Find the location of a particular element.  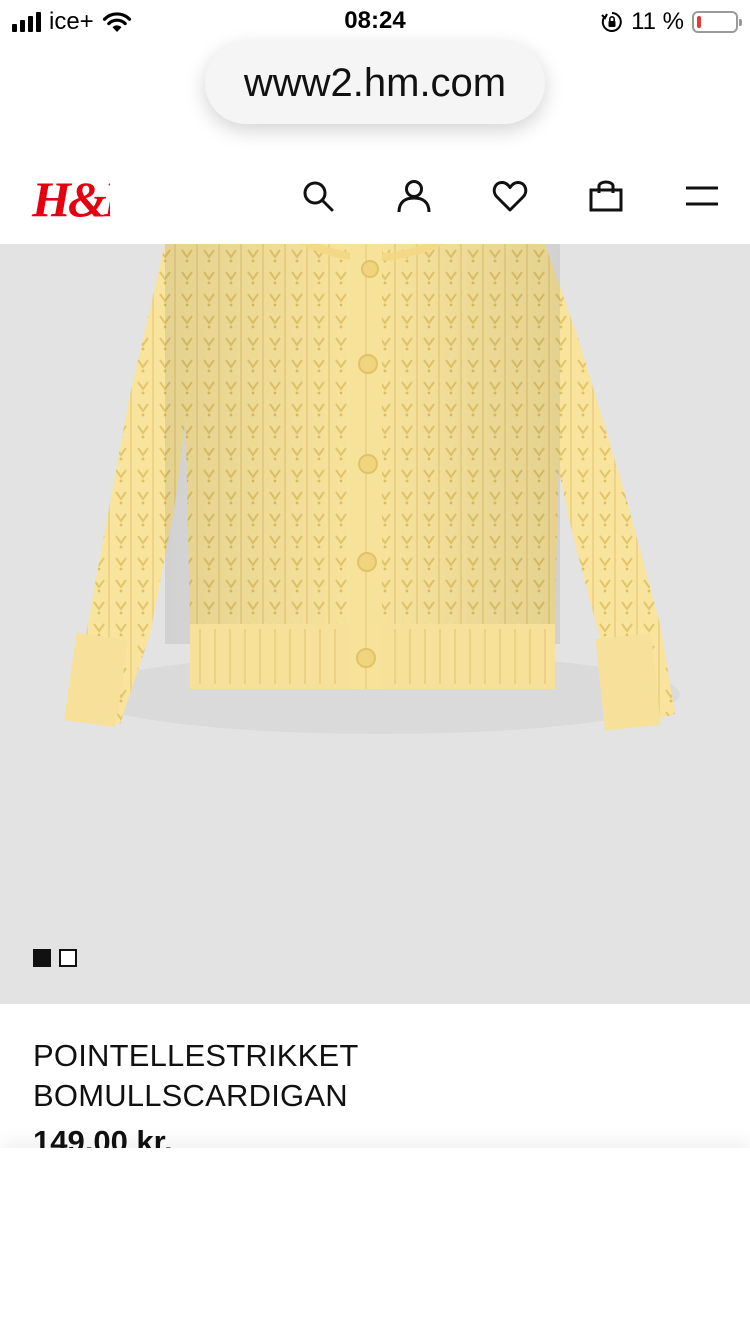

search-button is located at coordinates (318, 196).